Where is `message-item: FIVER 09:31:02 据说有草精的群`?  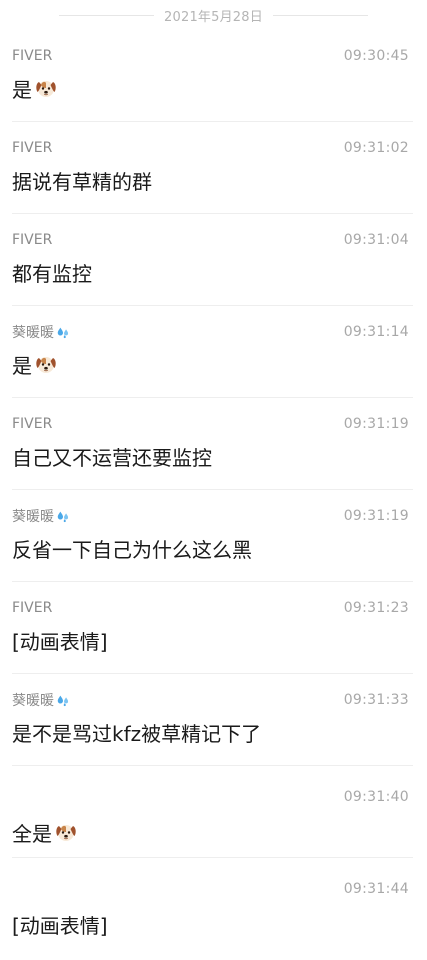 message-item: FIVER 09:31:02 据说有草精的群 is located at coordinates (213, 168).